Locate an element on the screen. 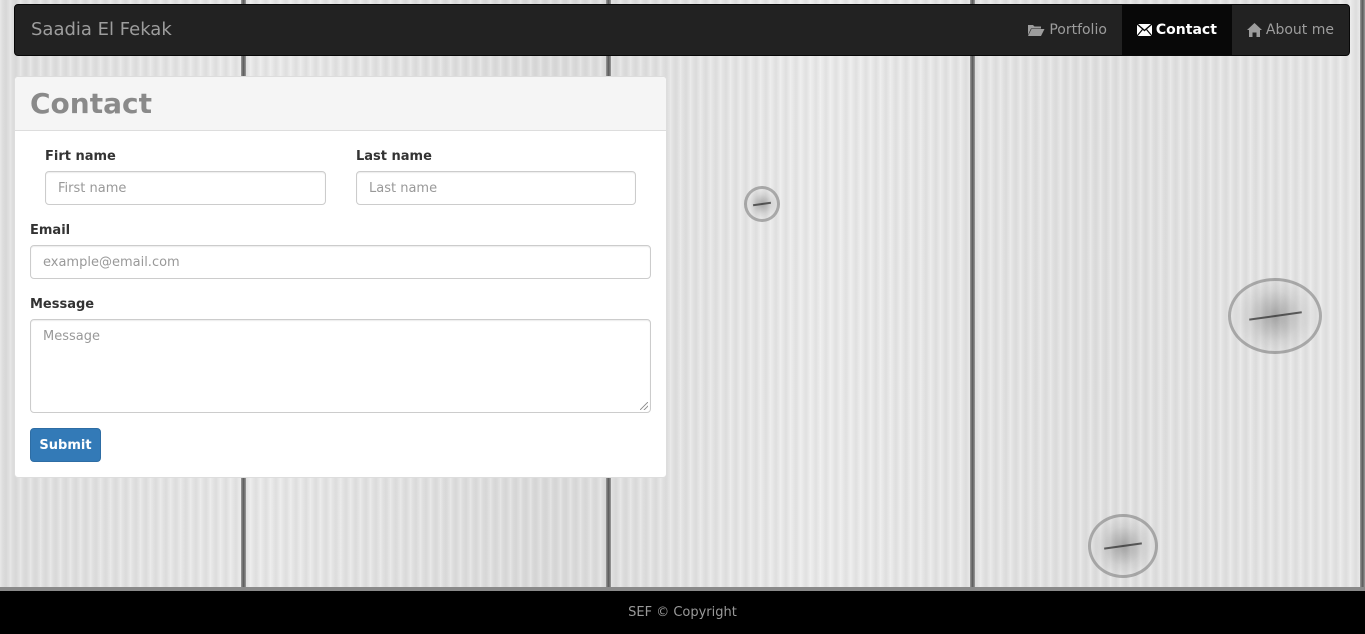  footer-copyright: SEF © Copyright is located at coordinates (682, 612).